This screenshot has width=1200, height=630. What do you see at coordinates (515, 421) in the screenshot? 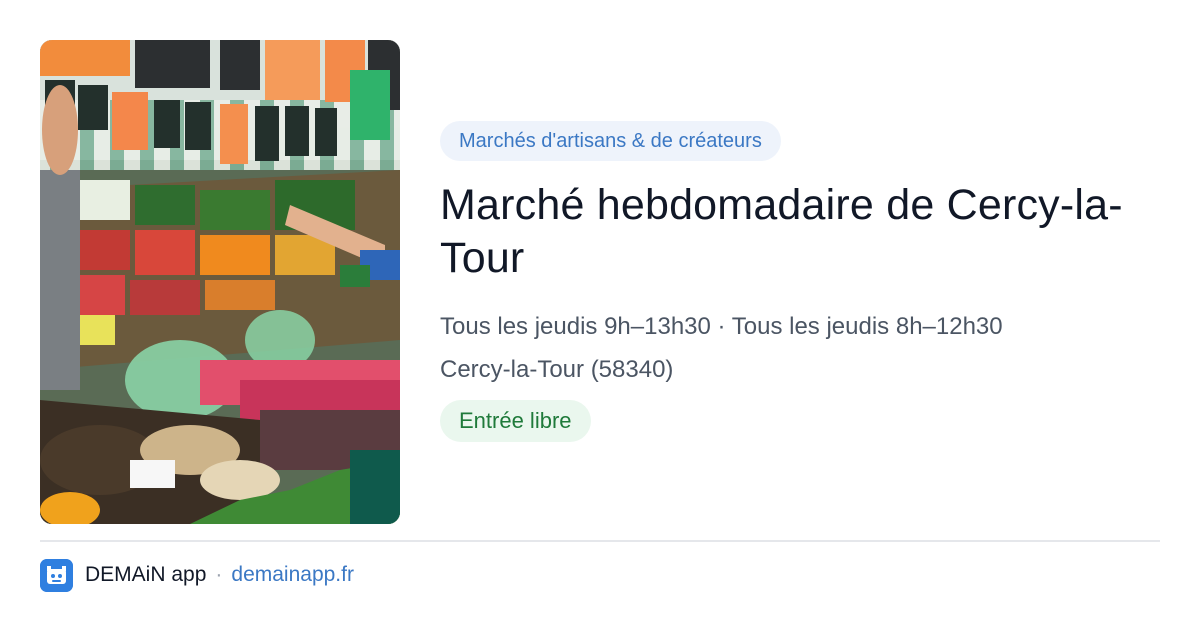
I see `entry-badge: Entrée libre` at bounding box center [515, 421].